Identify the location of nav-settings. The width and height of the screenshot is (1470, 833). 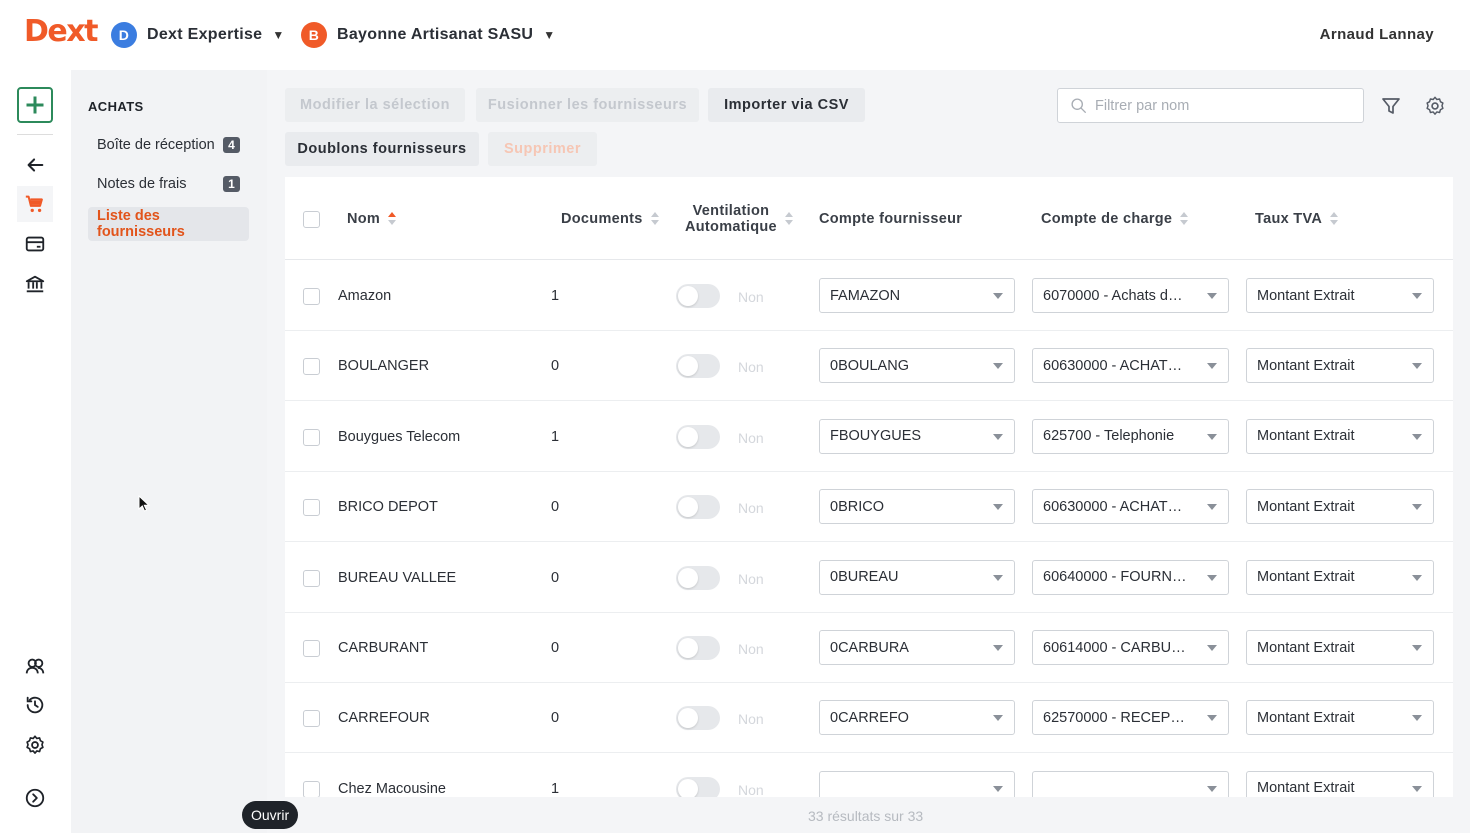
(35, 745).